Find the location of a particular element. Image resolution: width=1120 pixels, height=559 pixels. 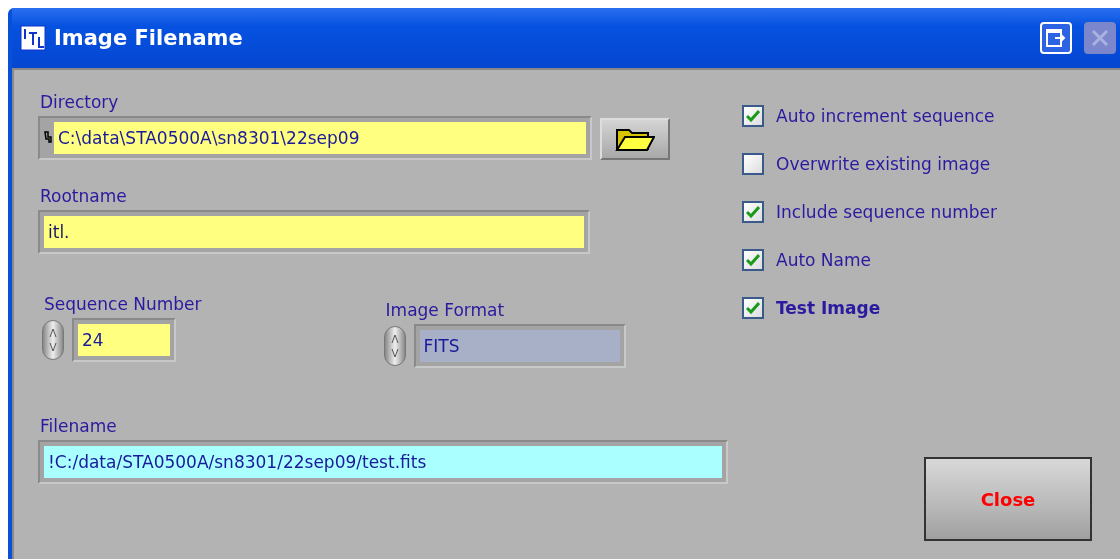

checkbox-label: Auto increment sequence is located at coordinates (885, 116).